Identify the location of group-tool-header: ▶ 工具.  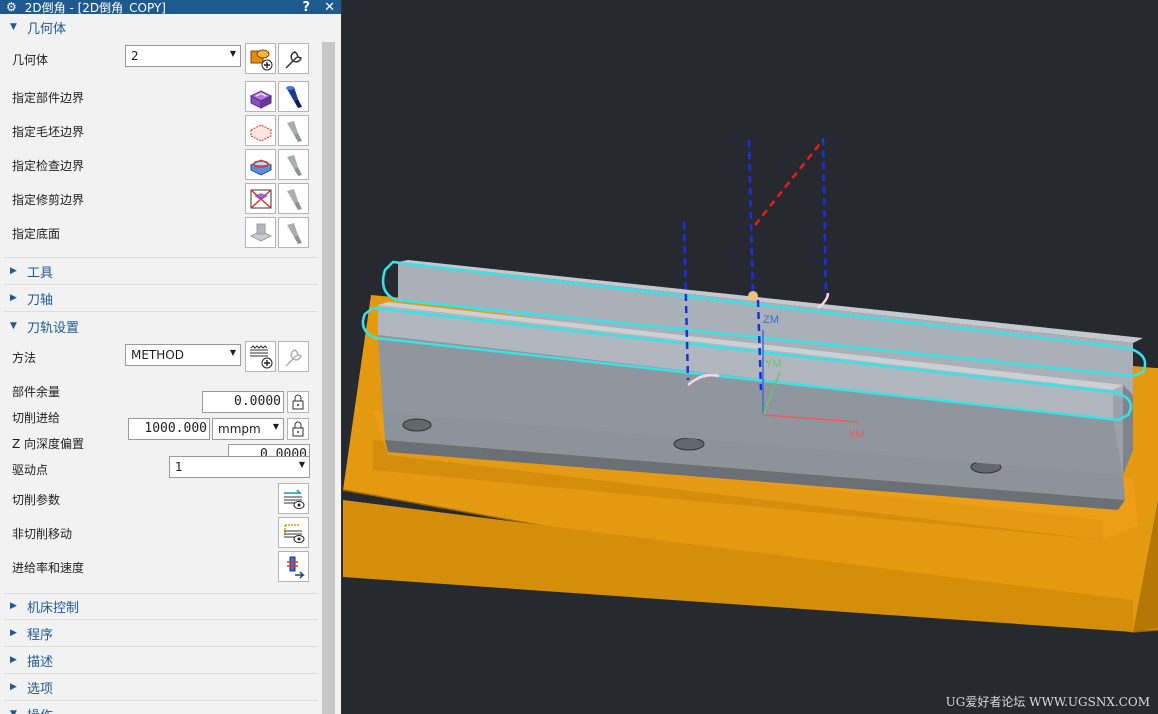
(160, 271).